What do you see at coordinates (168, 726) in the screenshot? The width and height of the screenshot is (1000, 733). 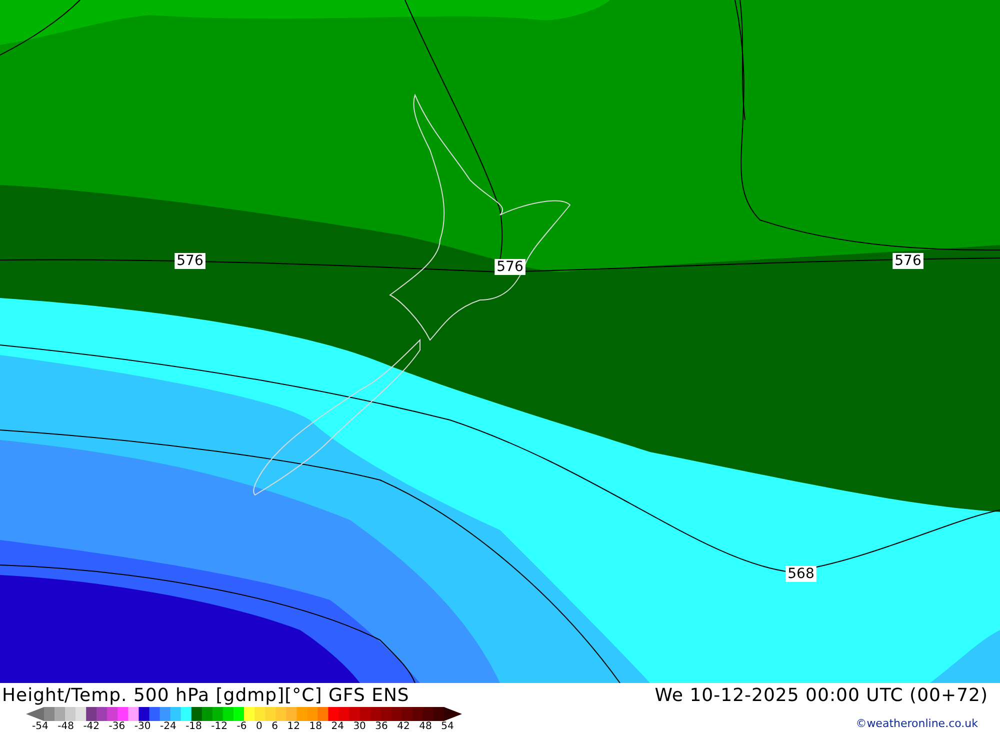 I see `colorbar-tick-label: -24` at bounding box center [168, 726].